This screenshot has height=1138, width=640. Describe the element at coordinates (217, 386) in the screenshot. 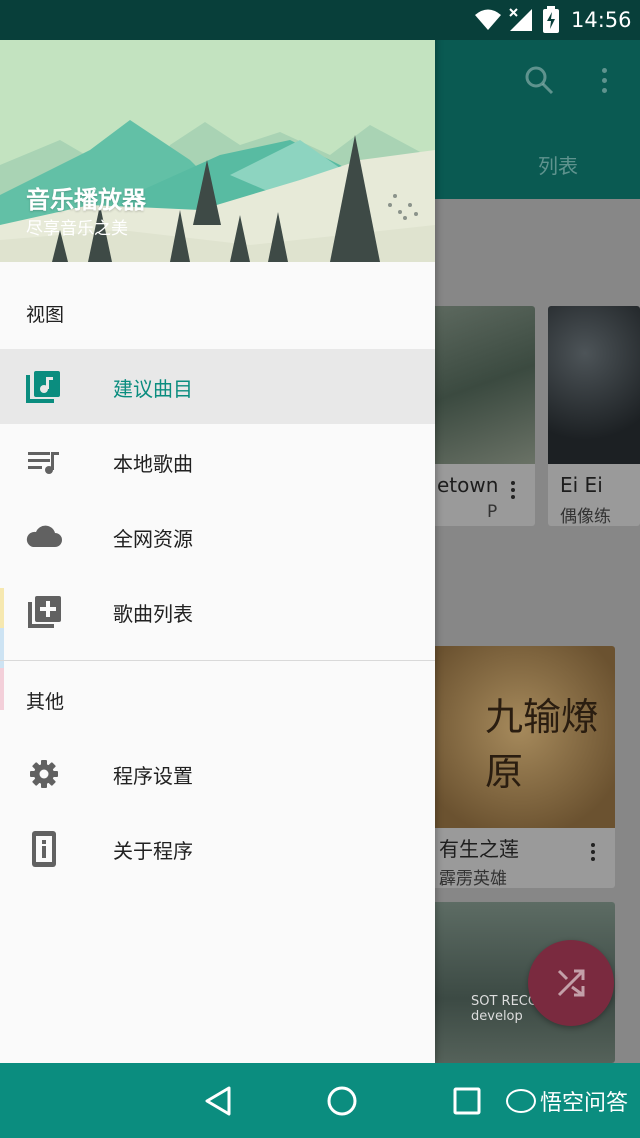

I see `drawer-item-suggested: 建议曲目` at that location.